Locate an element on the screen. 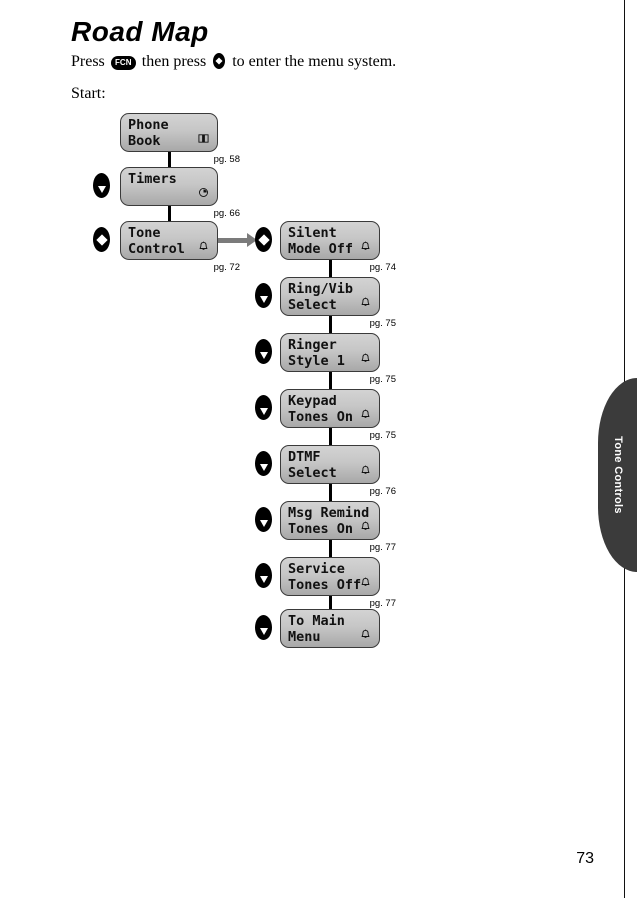 This screenshot has height=898, width=637. lcd-line-1: Service is located at coordinates (316, 569).